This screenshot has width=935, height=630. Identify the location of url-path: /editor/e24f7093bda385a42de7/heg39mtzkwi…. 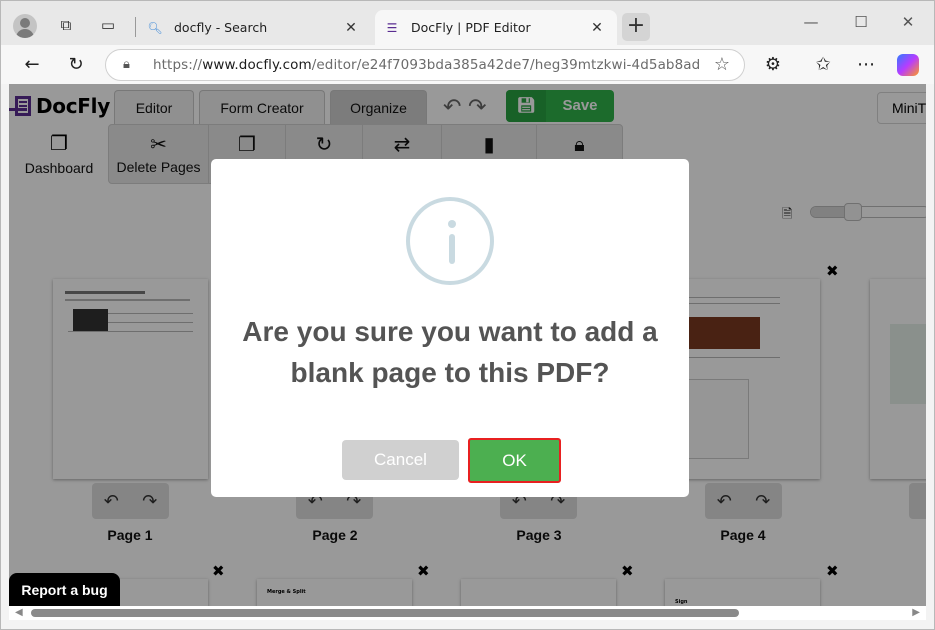
(506, 65).